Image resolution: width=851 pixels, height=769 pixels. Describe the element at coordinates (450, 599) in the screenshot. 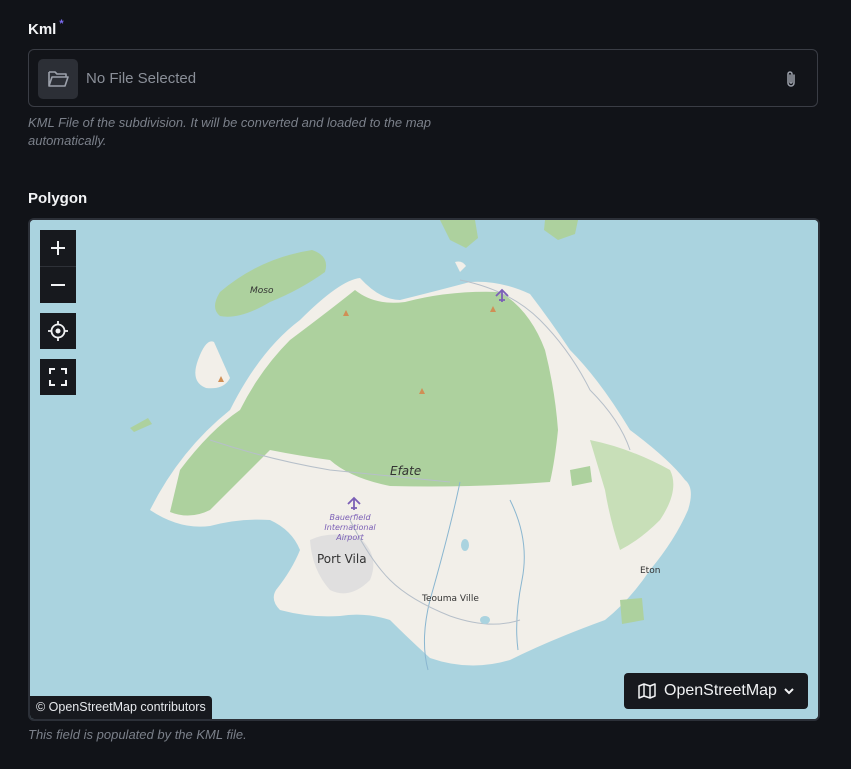

I see `place-teouma-ville: Teouma Ville` at that location.